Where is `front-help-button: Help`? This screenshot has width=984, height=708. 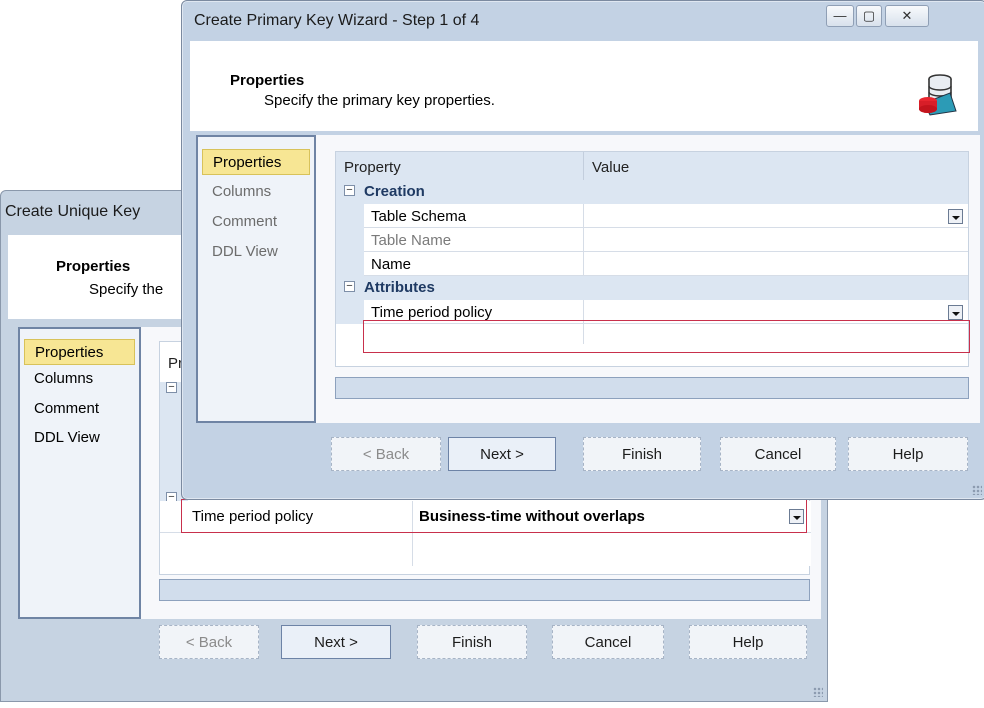
front-help-button: Help is located at coordinates (908, 454).